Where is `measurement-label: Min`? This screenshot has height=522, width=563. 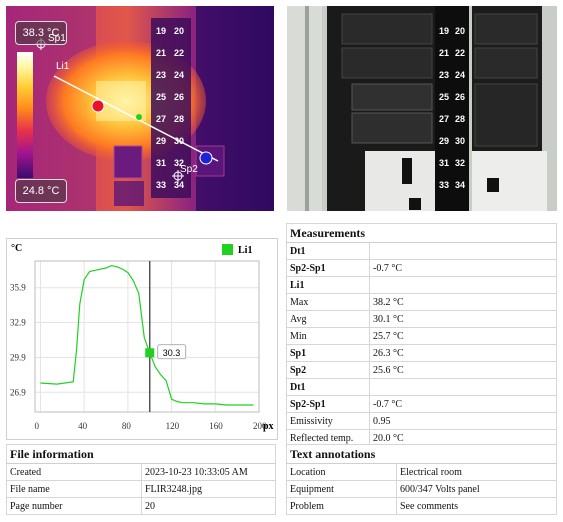
measurement-label: Min is located at coordinates (328, 336).